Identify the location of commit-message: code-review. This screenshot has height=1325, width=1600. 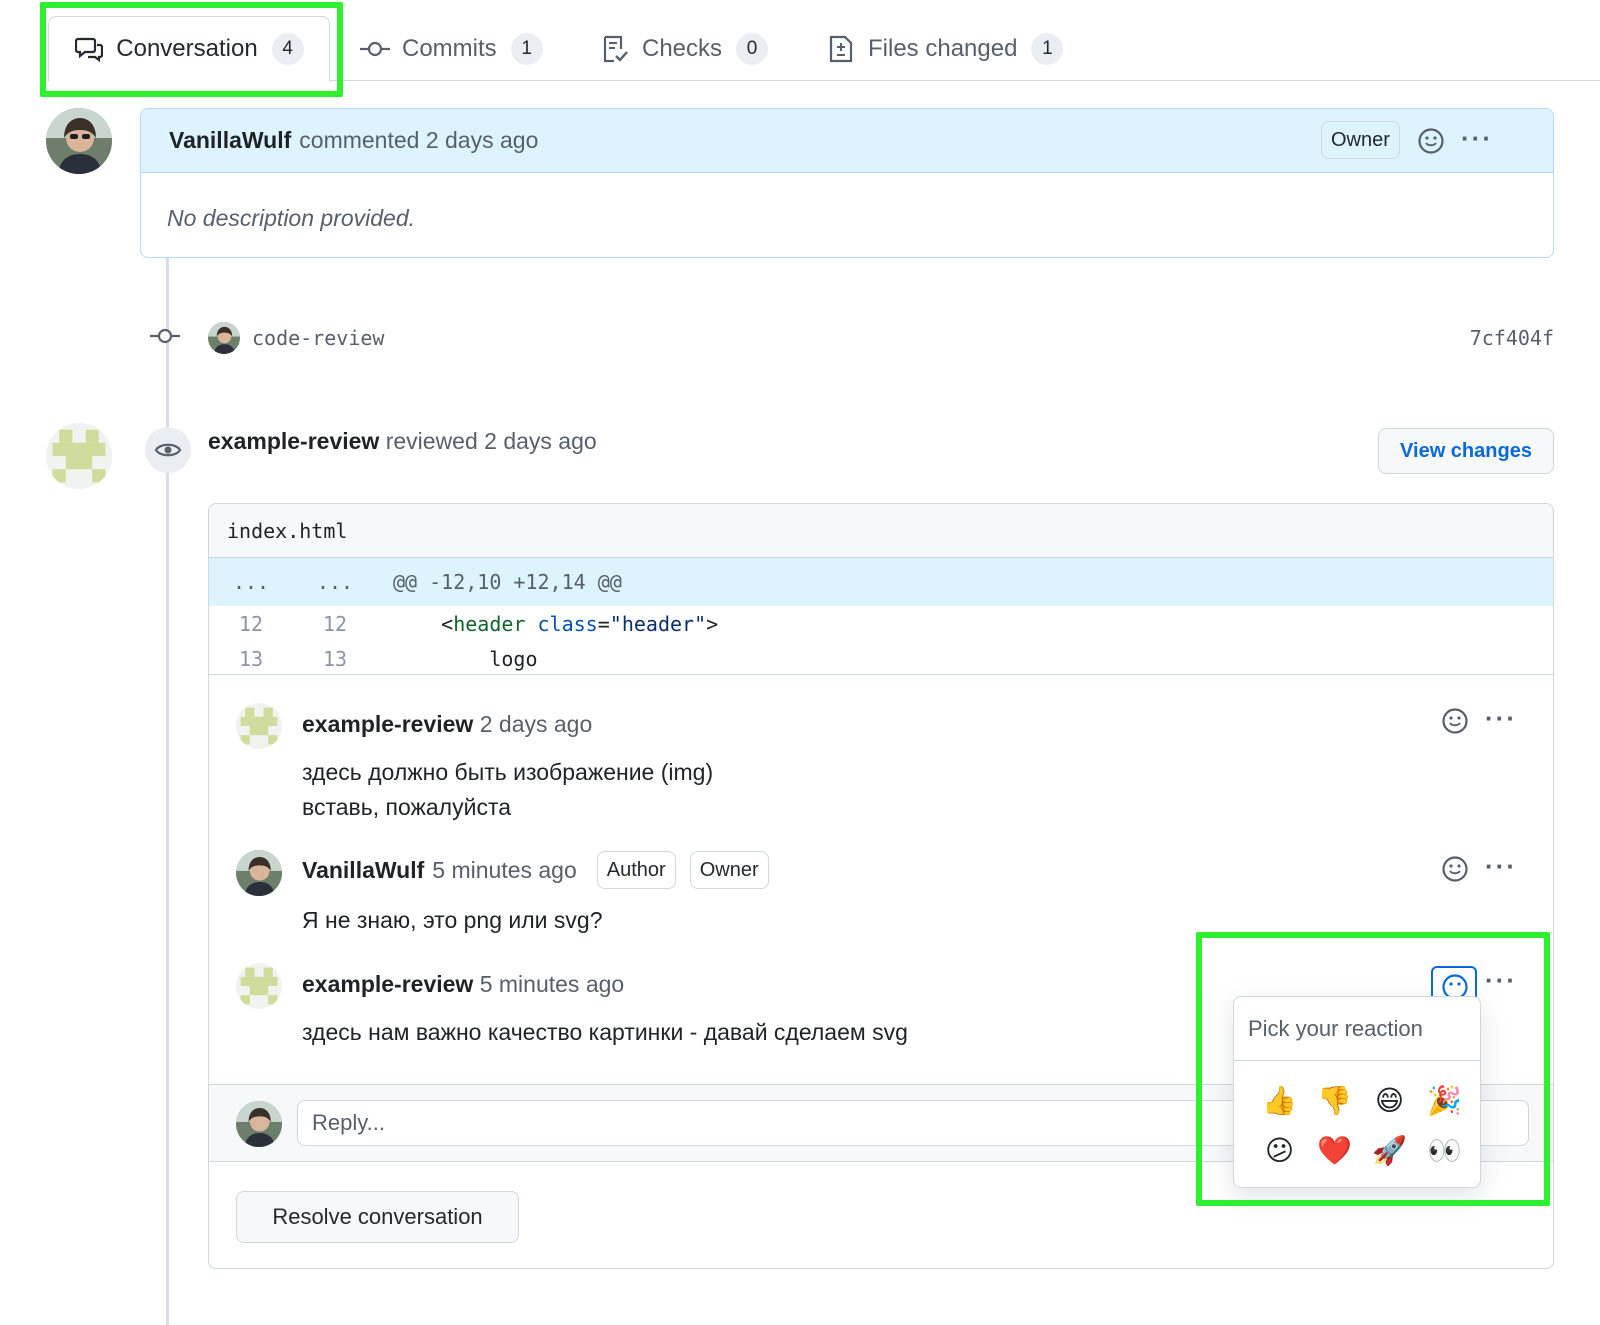
(318, 338).